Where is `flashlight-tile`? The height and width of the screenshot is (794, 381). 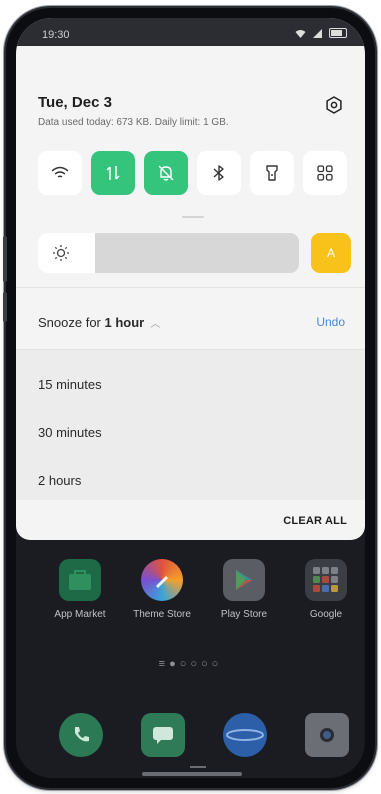 flashlight-tile is located at coordinates (272, 173).